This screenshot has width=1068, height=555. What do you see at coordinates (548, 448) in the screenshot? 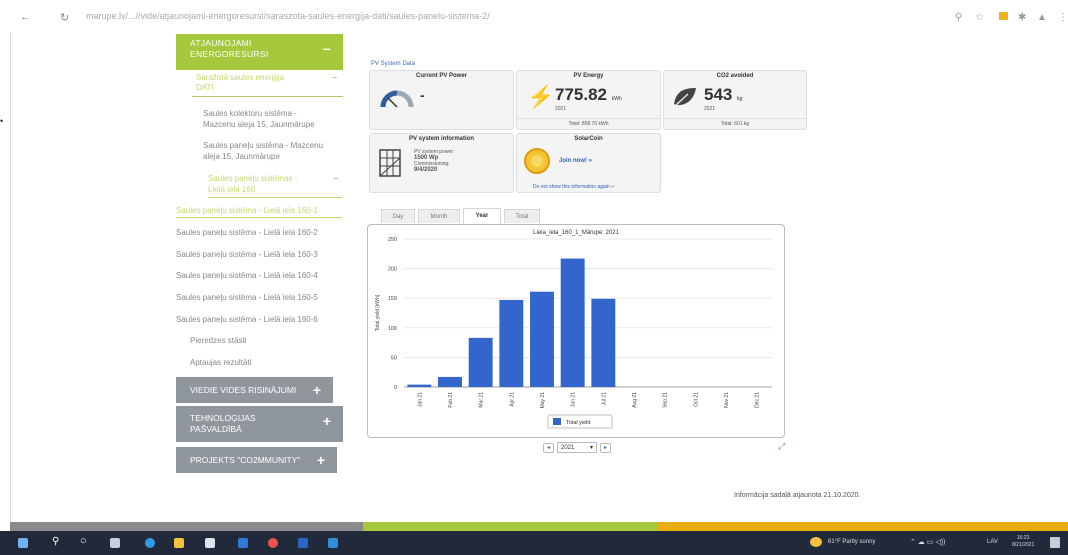
I see `prev-year-button: ◂` at bounding box center [548, 448].